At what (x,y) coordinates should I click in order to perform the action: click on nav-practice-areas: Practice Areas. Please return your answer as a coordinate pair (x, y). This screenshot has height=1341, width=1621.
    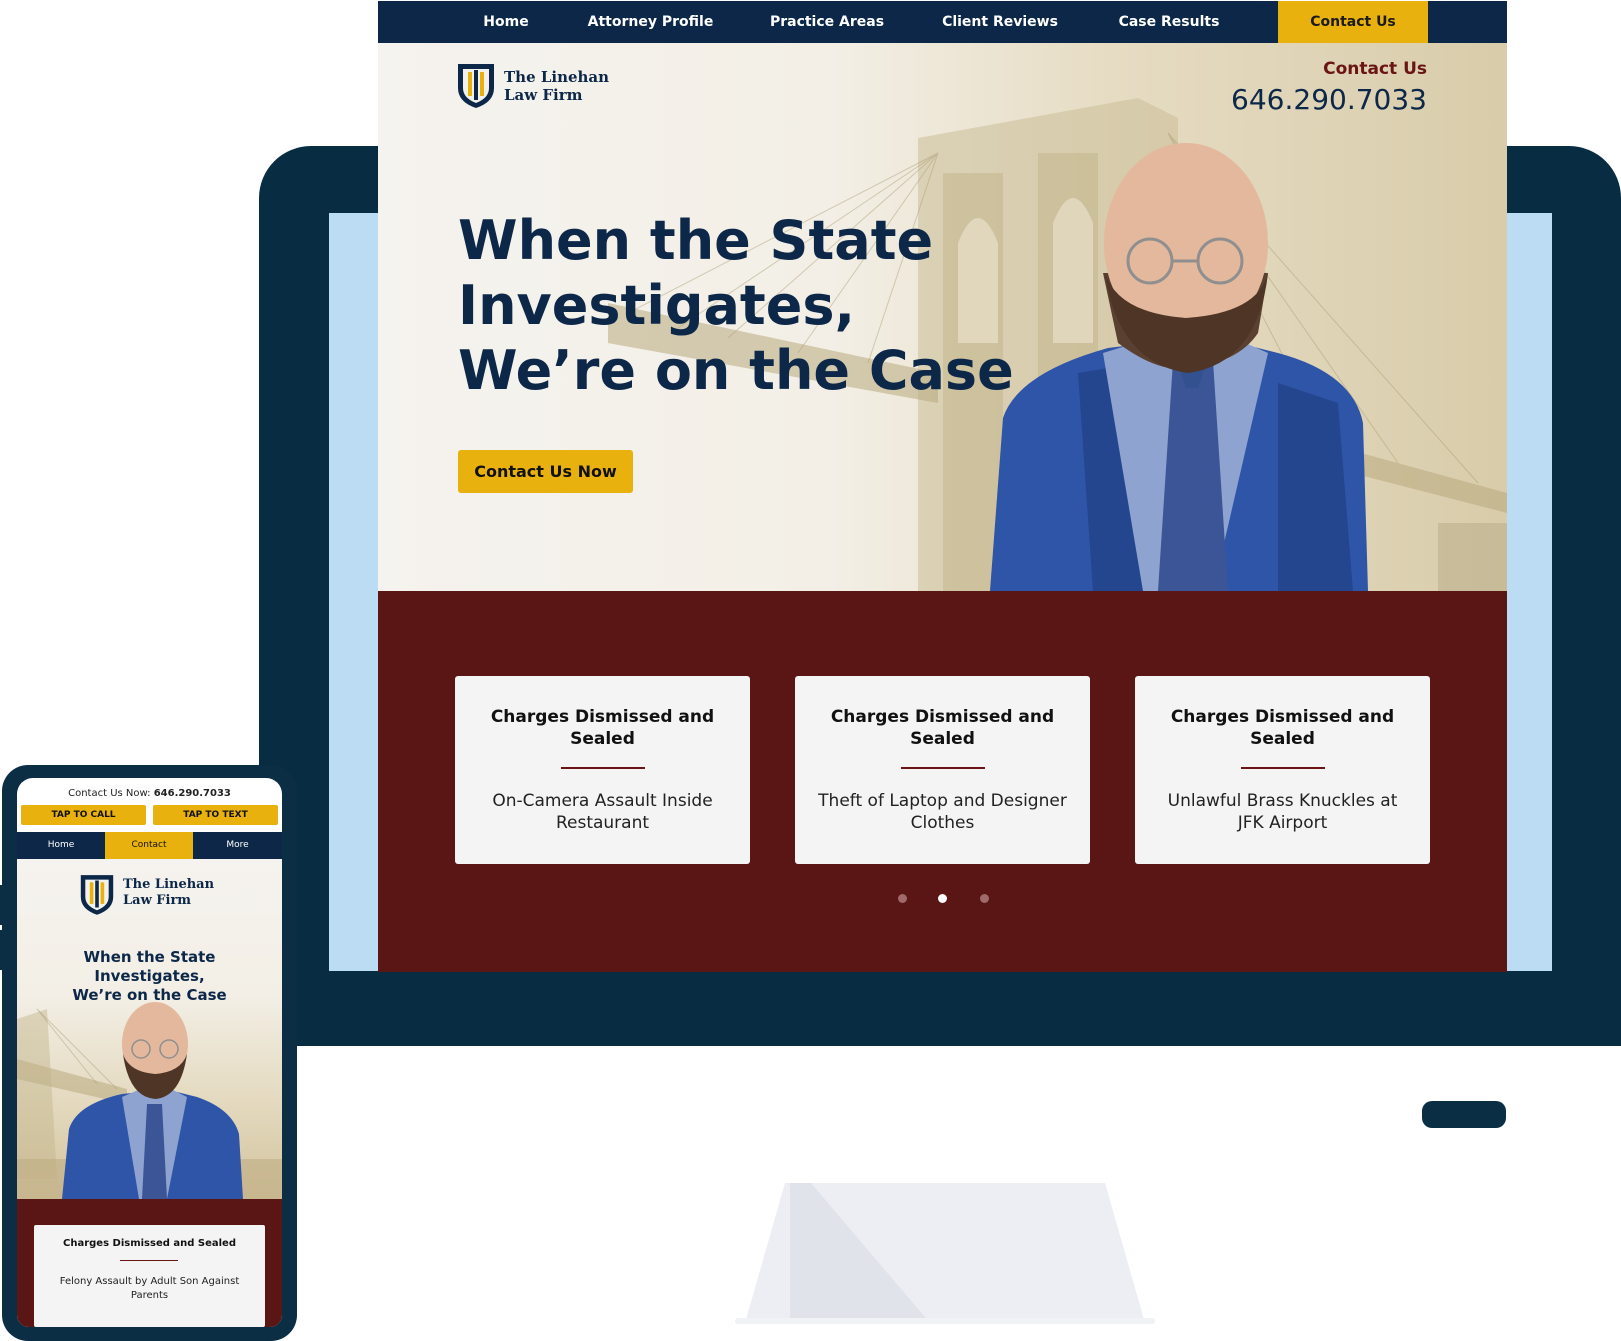
    Looking at the image, I should click on (827, 22).